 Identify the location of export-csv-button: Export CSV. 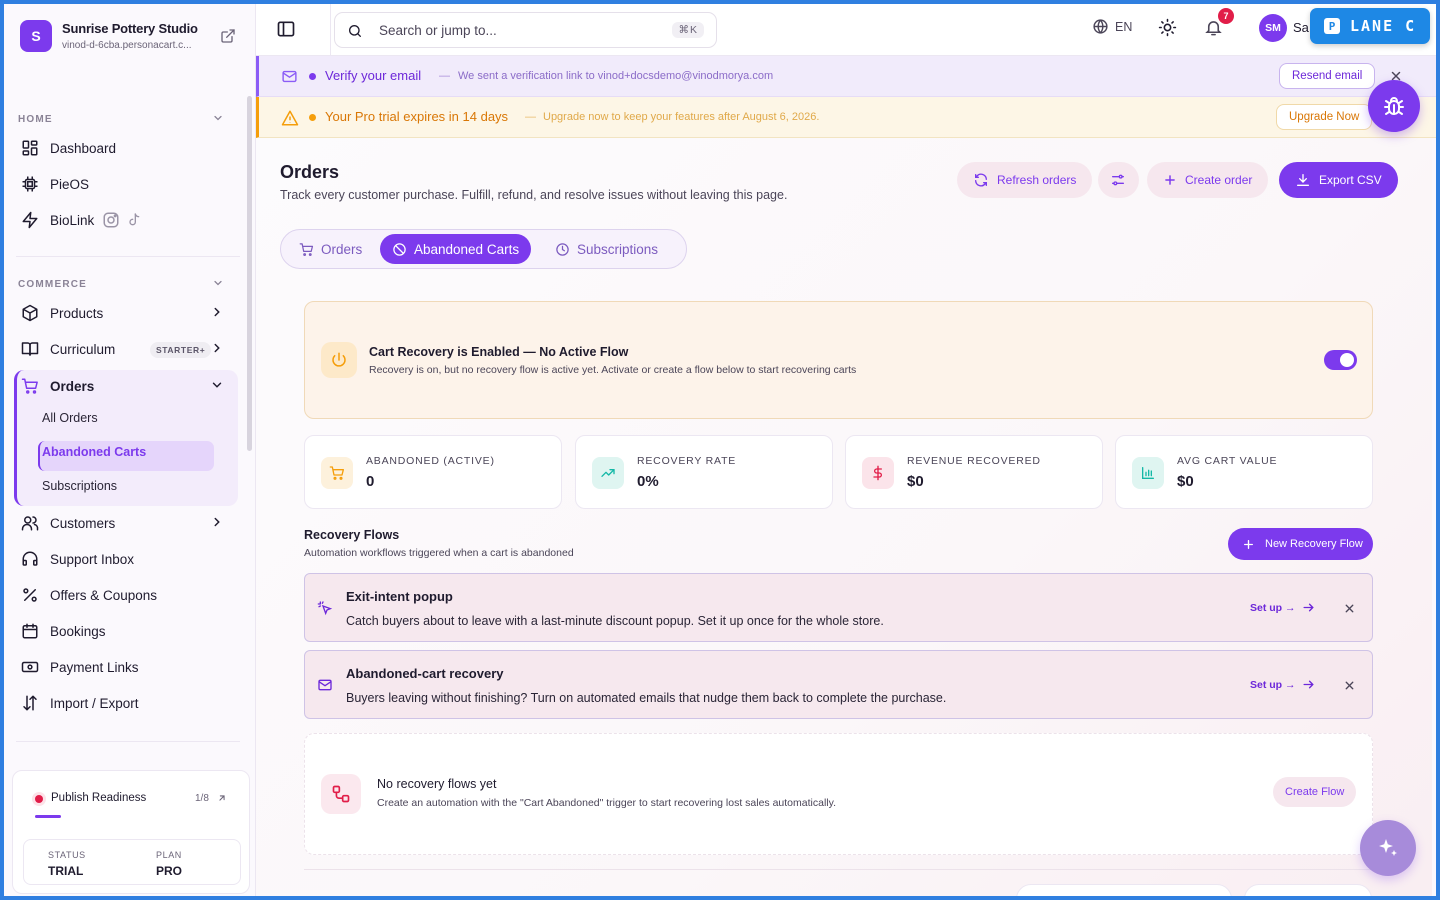
(1338, 180).